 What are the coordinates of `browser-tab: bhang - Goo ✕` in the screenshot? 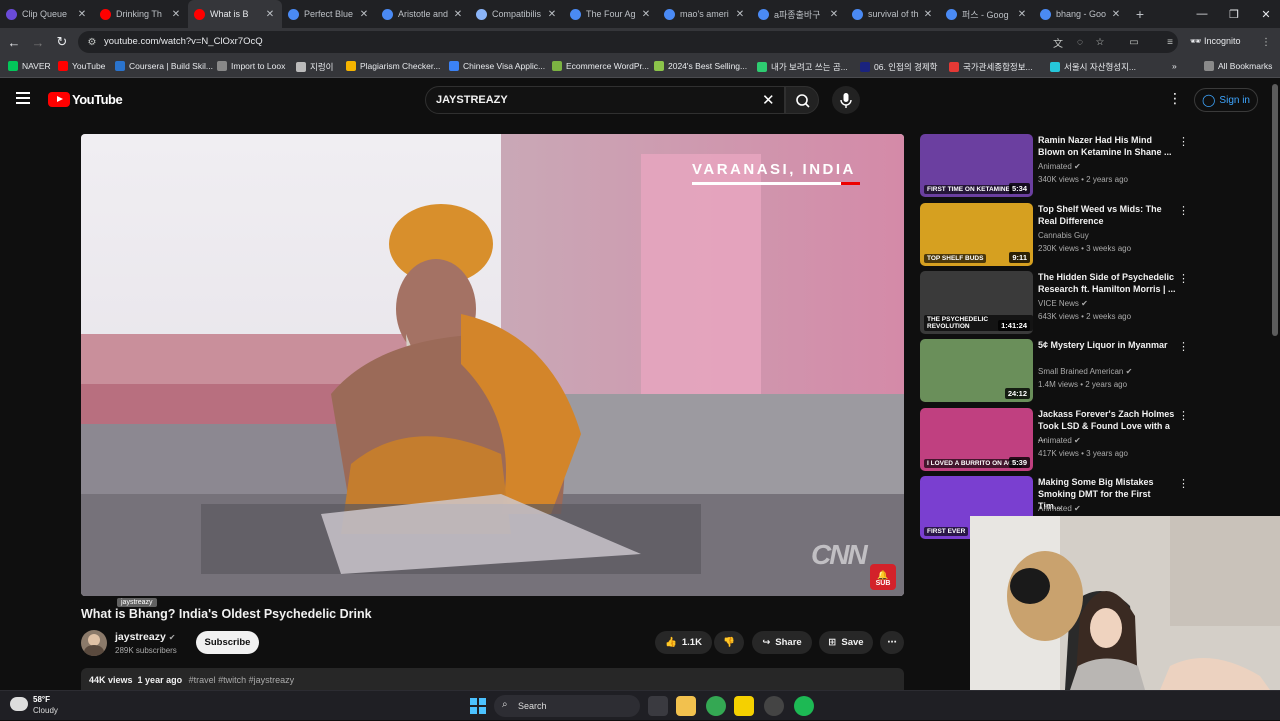 It's located at (1081, 14).